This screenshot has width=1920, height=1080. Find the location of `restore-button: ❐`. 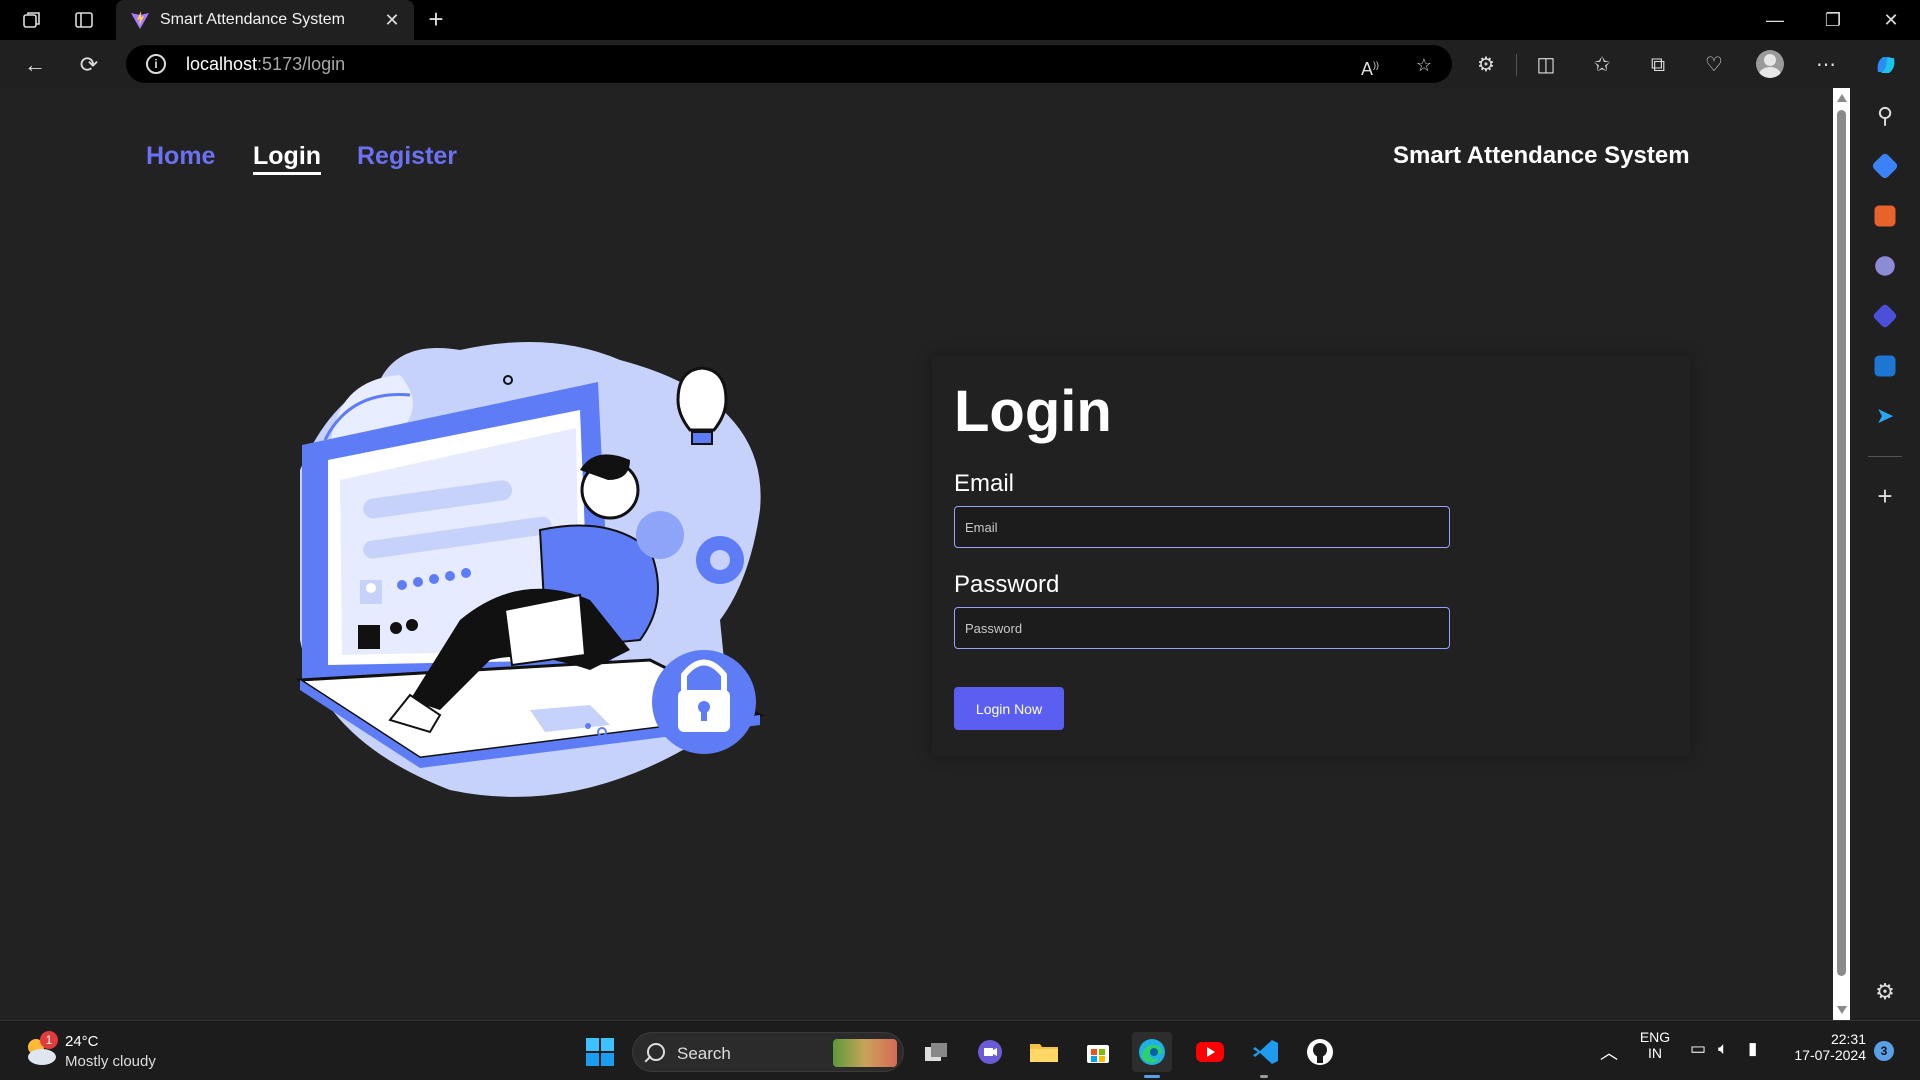

restore-button: ❐ is located at coordinates (1833, 20).